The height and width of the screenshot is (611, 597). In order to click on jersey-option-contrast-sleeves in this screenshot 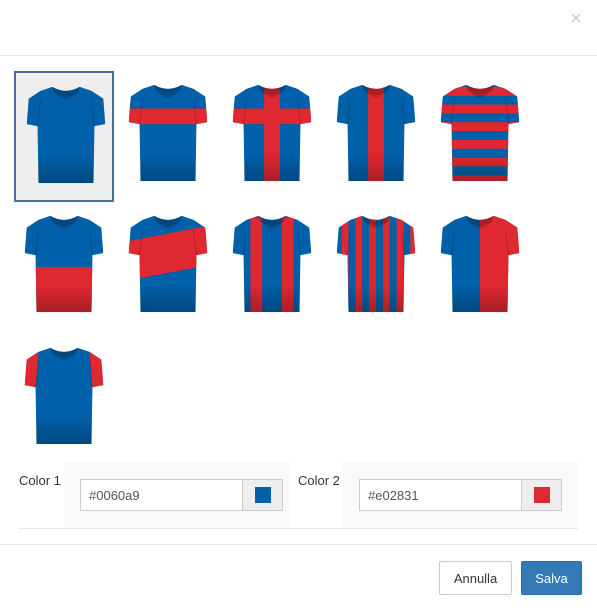, I will do `click(64, 399)`.